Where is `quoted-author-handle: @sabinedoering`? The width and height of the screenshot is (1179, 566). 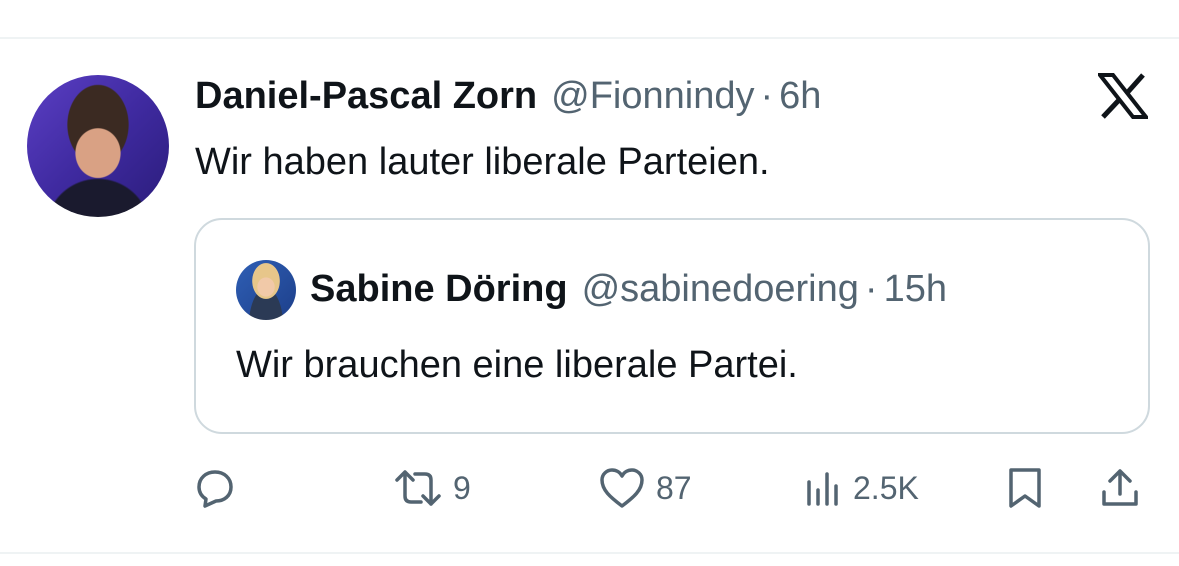
quoted-author-handle: @sabinedoering is located at coordinates (720, 289).